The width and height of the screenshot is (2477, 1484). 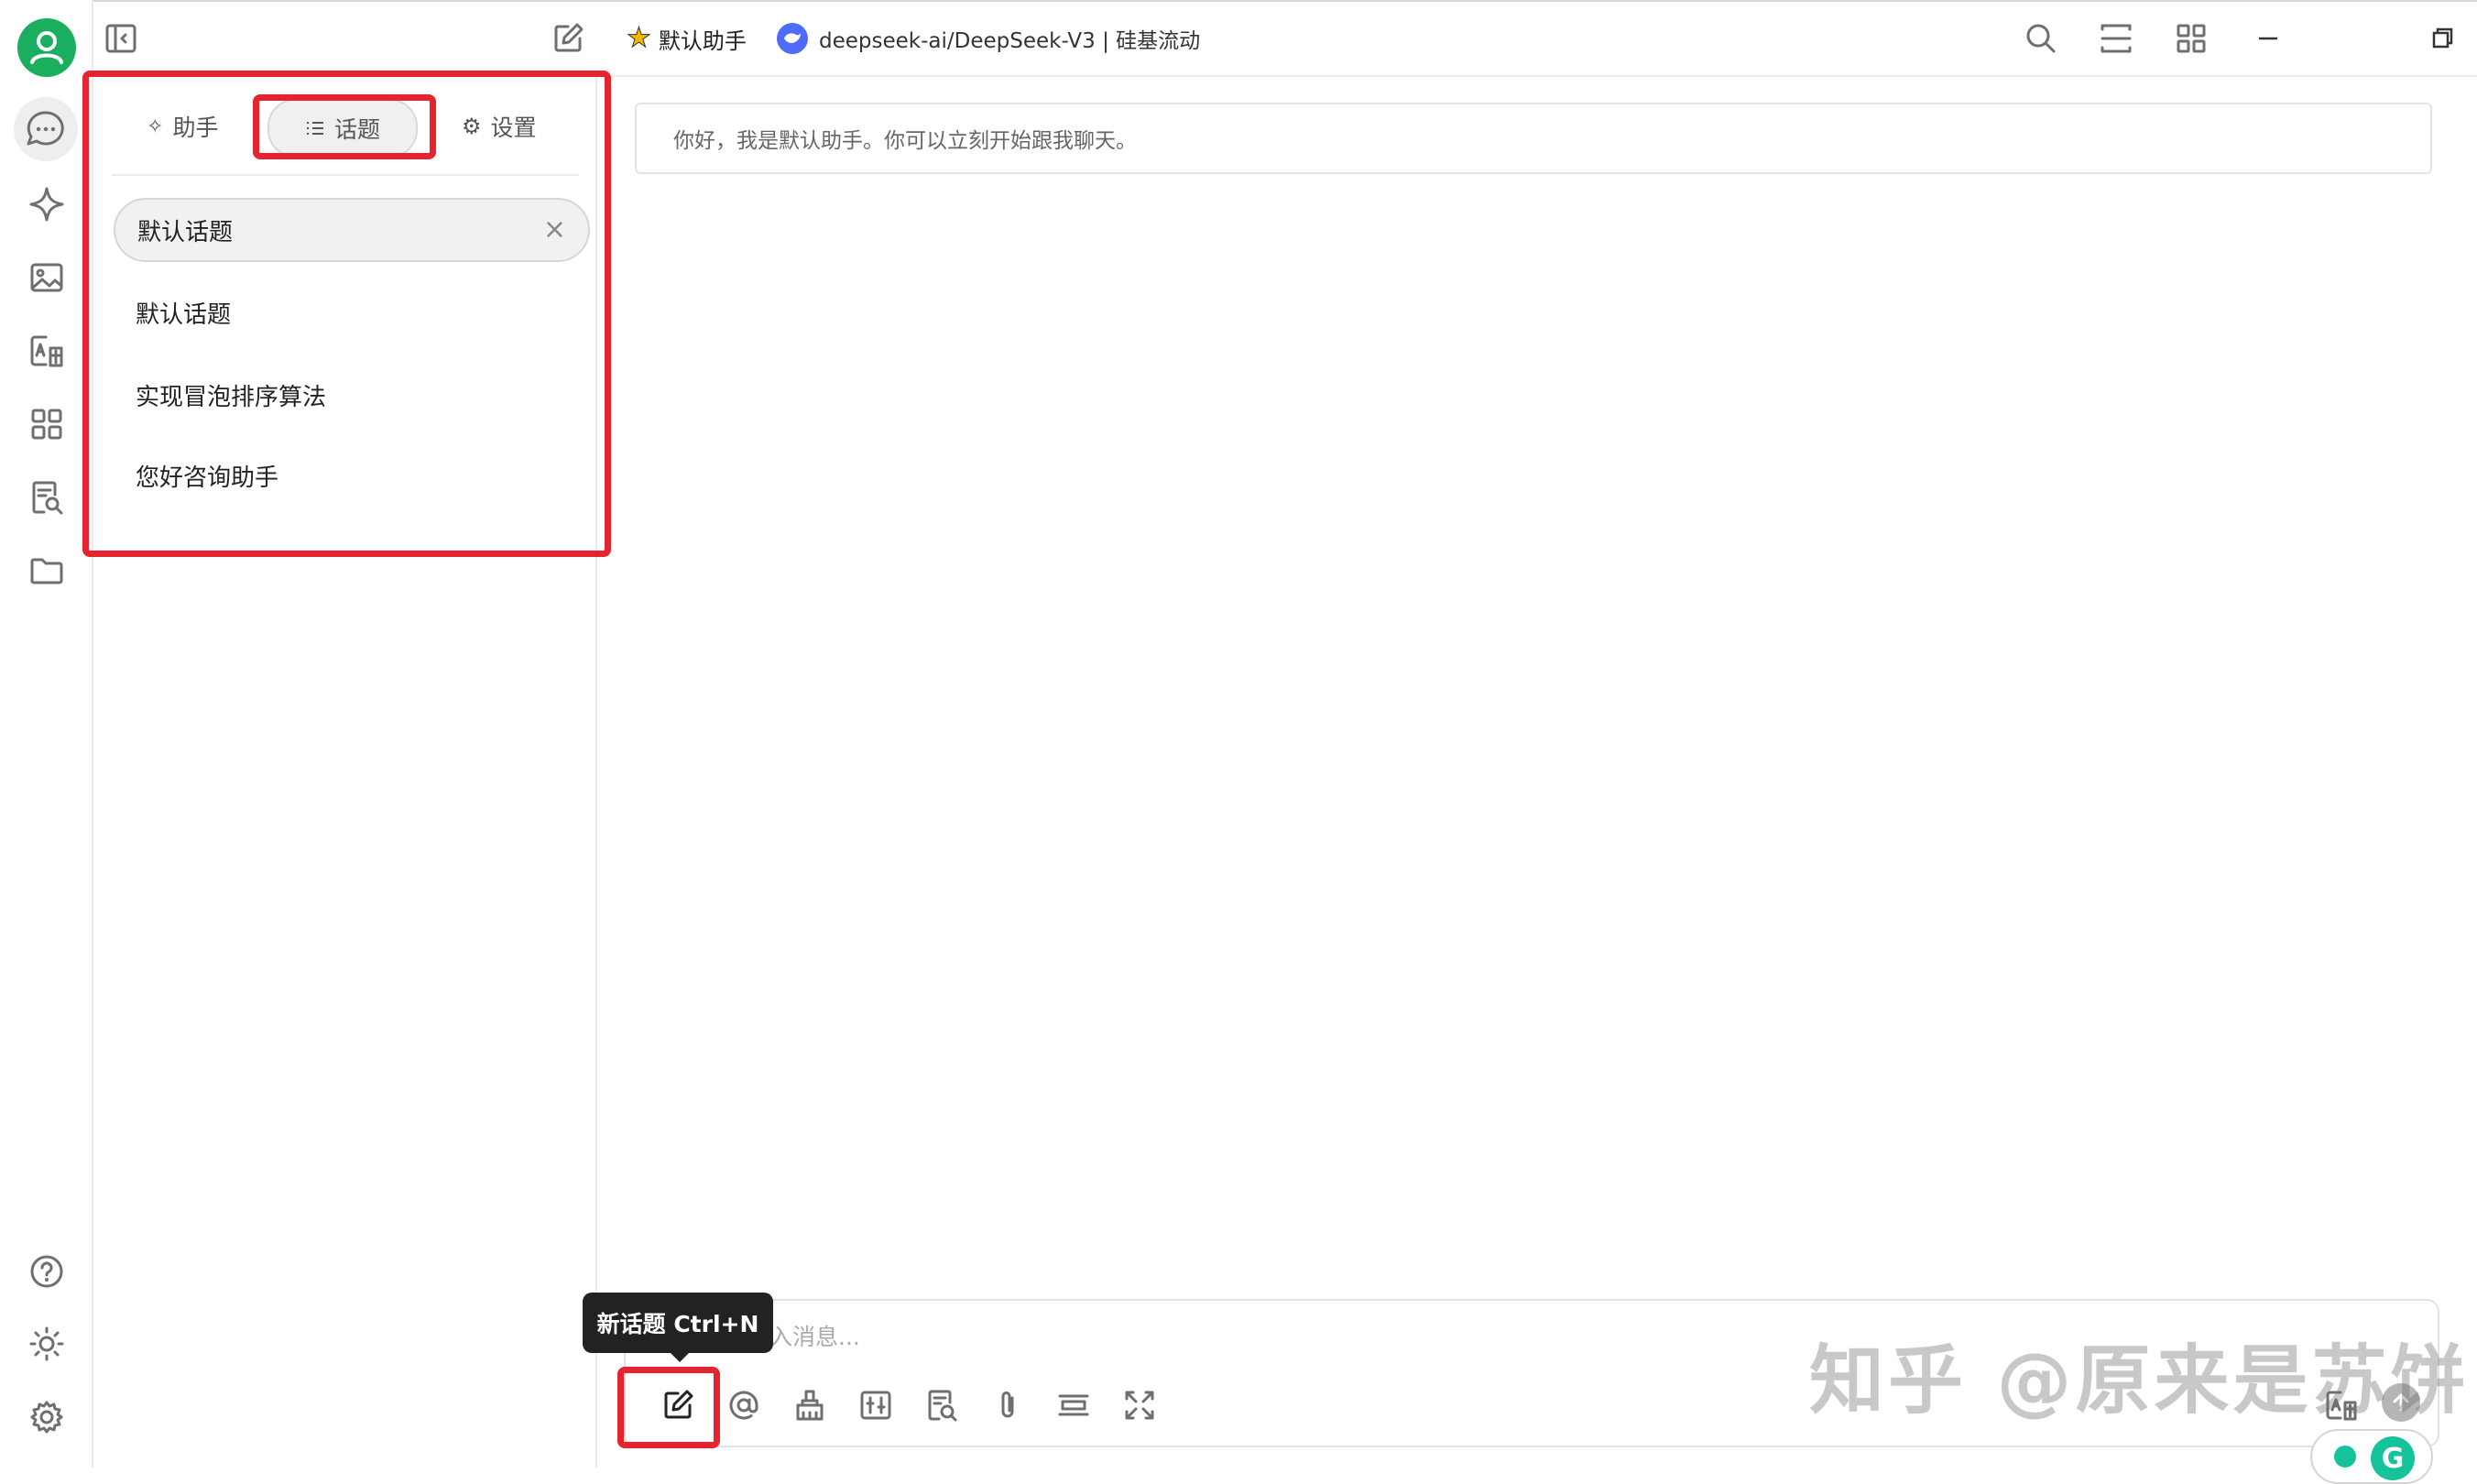 I want to click on avatar, so click(x=46, y=48).